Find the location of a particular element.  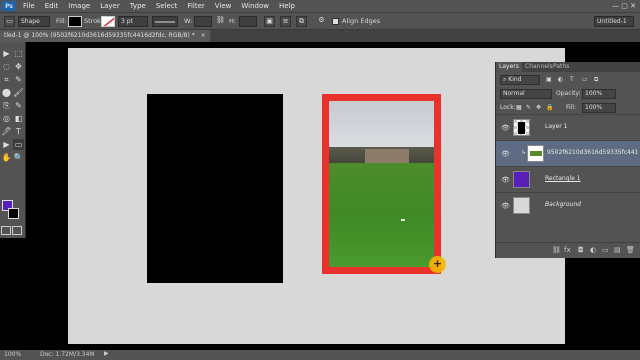

layers-footer: ⛓ fx ◘ ◐ ▭ ▤ 🗑 is located at coordinates (568, 250).